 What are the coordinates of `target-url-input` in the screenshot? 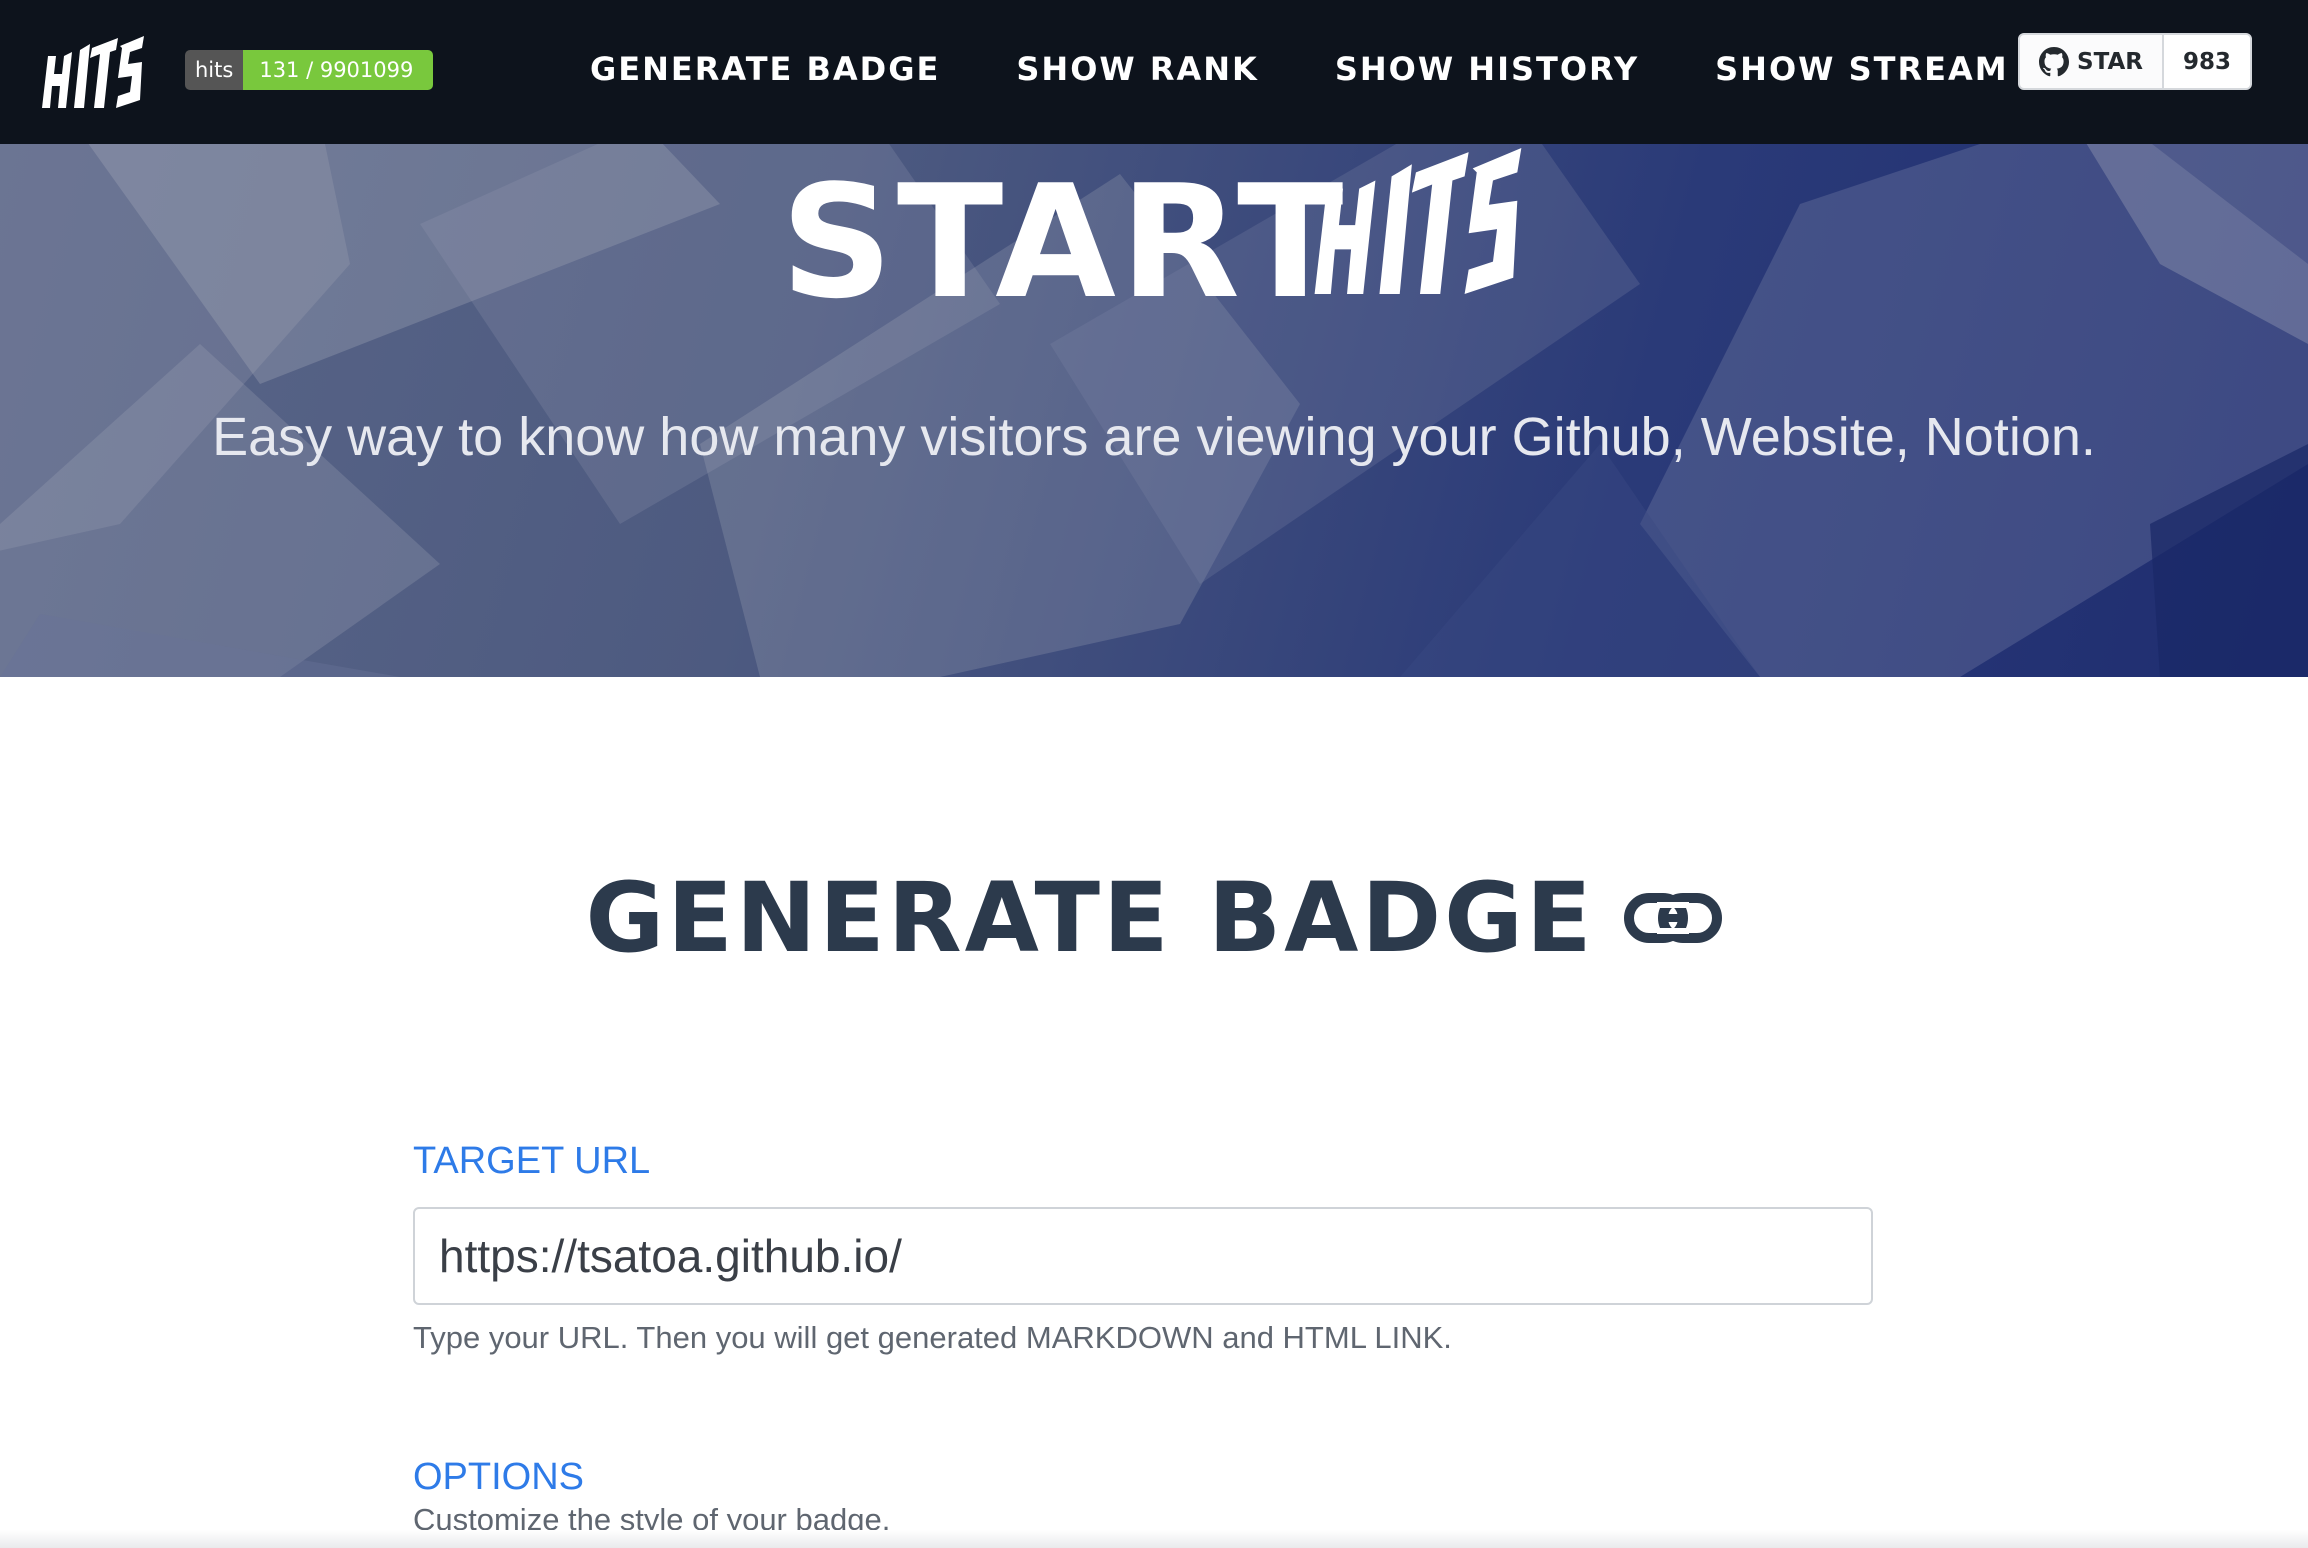 It's located at (1143, 1256).